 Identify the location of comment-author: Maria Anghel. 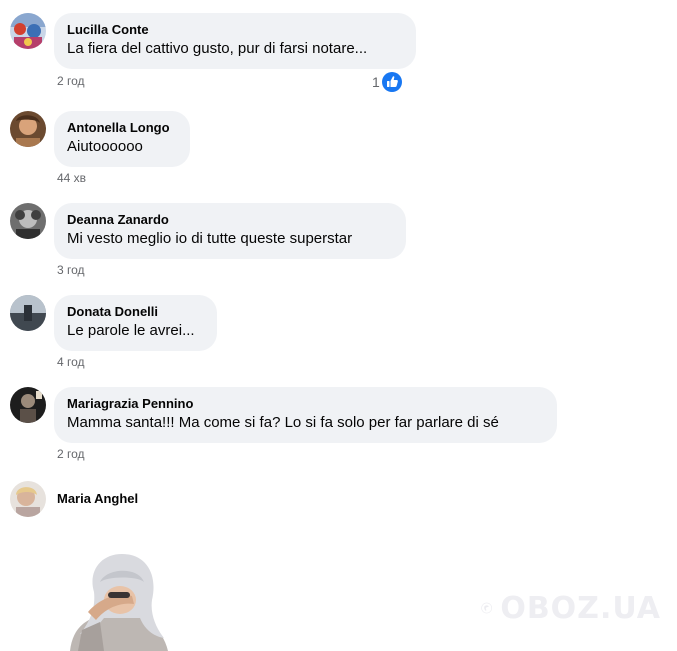
(97, 498).